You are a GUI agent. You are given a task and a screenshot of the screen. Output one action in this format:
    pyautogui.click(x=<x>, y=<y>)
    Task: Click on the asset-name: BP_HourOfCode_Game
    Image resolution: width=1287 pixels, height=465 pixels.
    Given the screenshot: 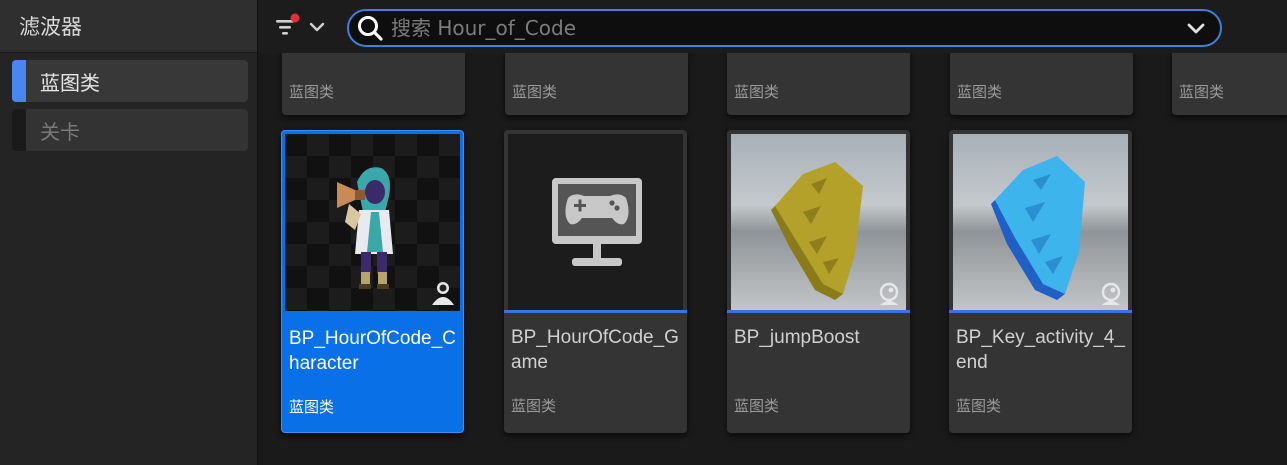 What is the action you would take?
    pyautogui.click(x=595, y=350)
    